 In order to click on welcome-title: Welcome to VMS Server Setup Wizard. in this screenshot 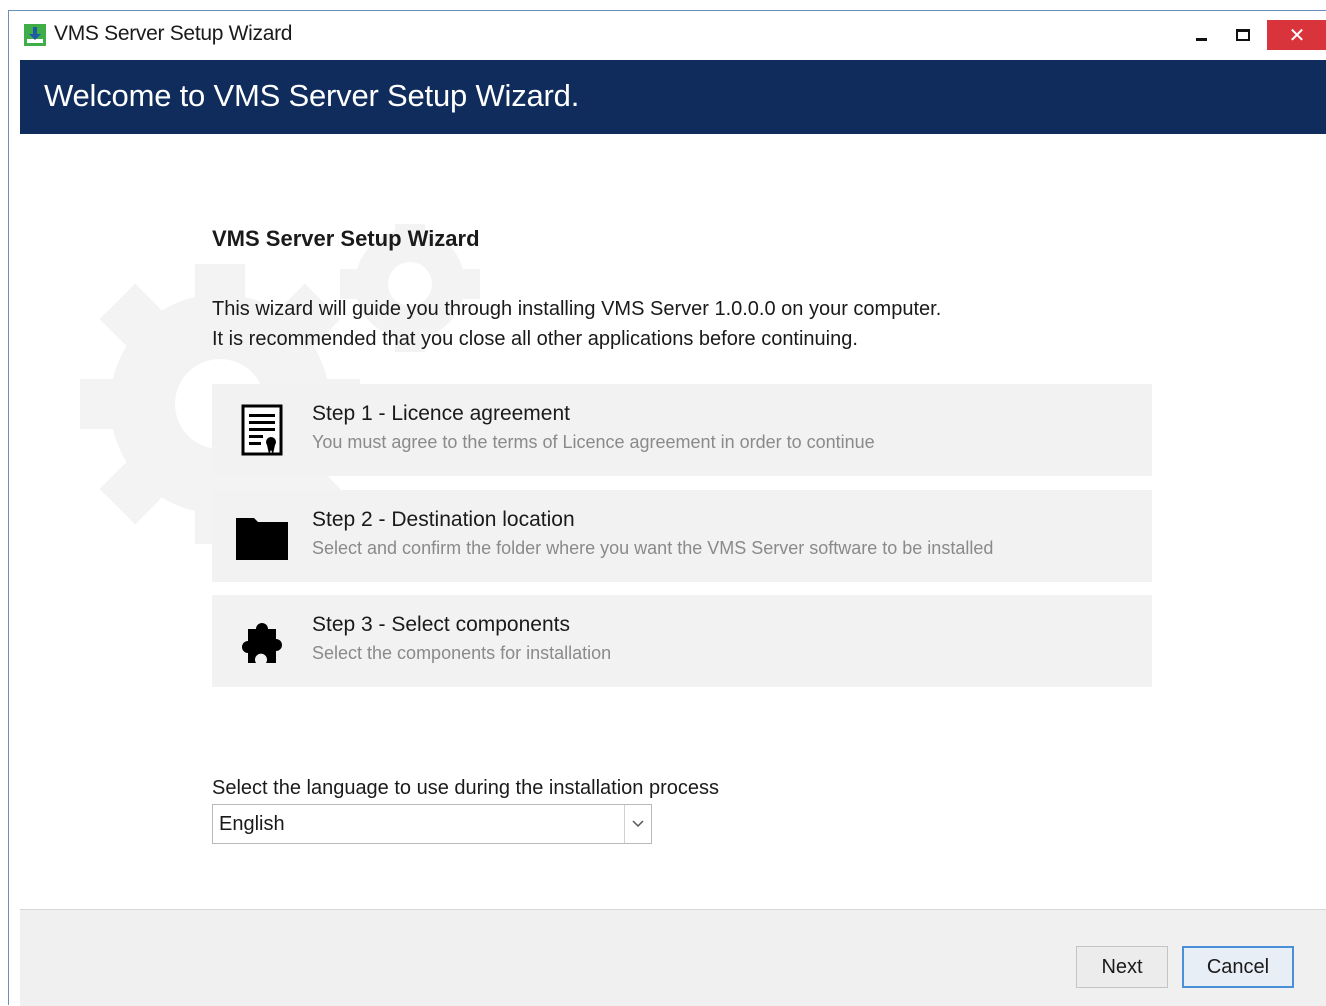, I will do `click(312, 95)`.